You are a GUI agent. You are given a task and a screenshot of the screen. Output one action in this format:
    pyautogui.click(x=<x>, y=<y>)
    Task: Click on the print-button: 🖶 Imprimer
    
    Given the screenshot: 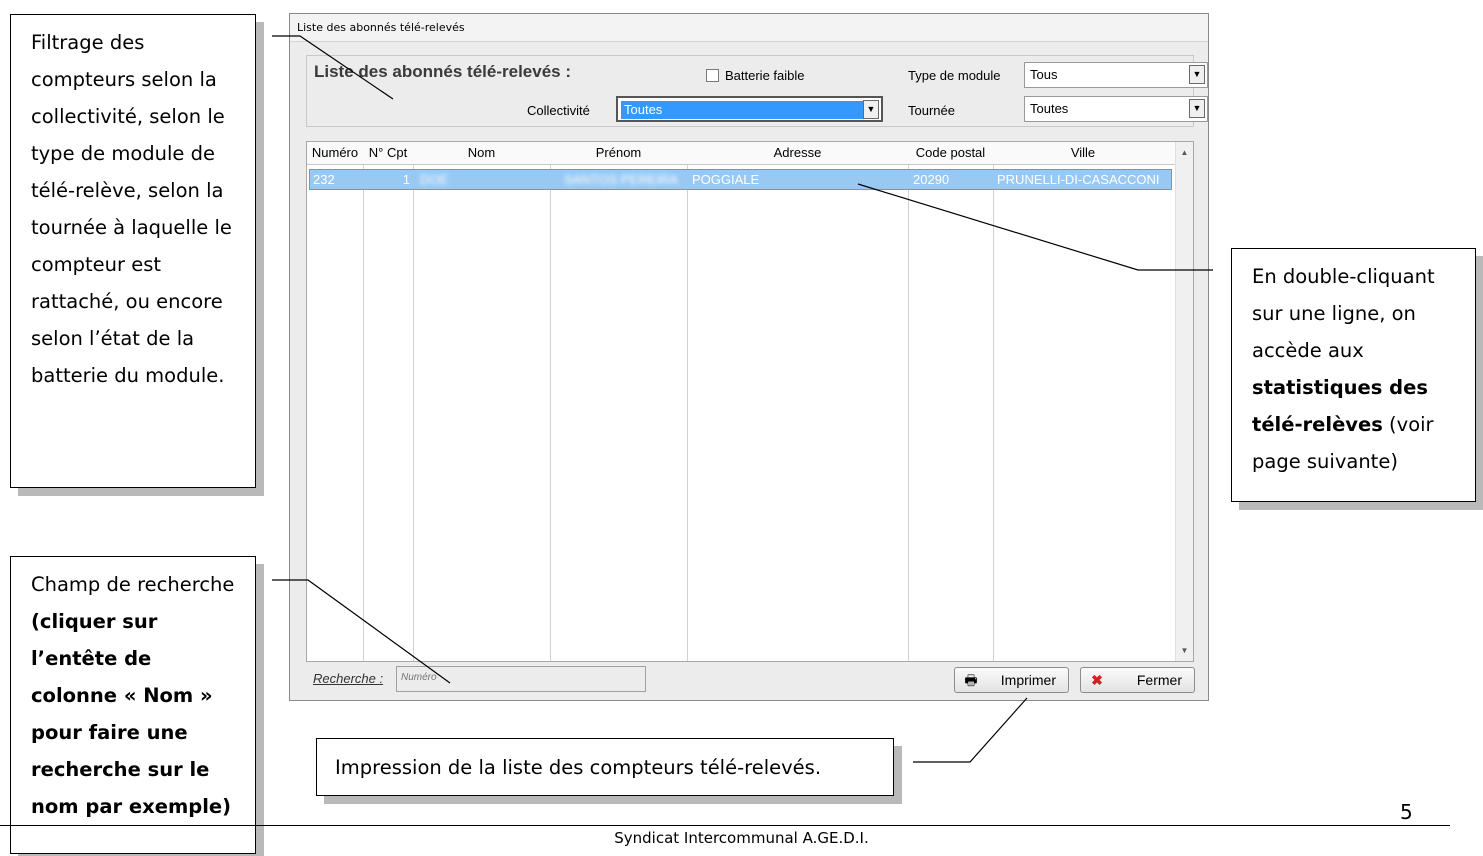 What is the action you would take?
    pyautogui.click(x=1011, y=680)
    